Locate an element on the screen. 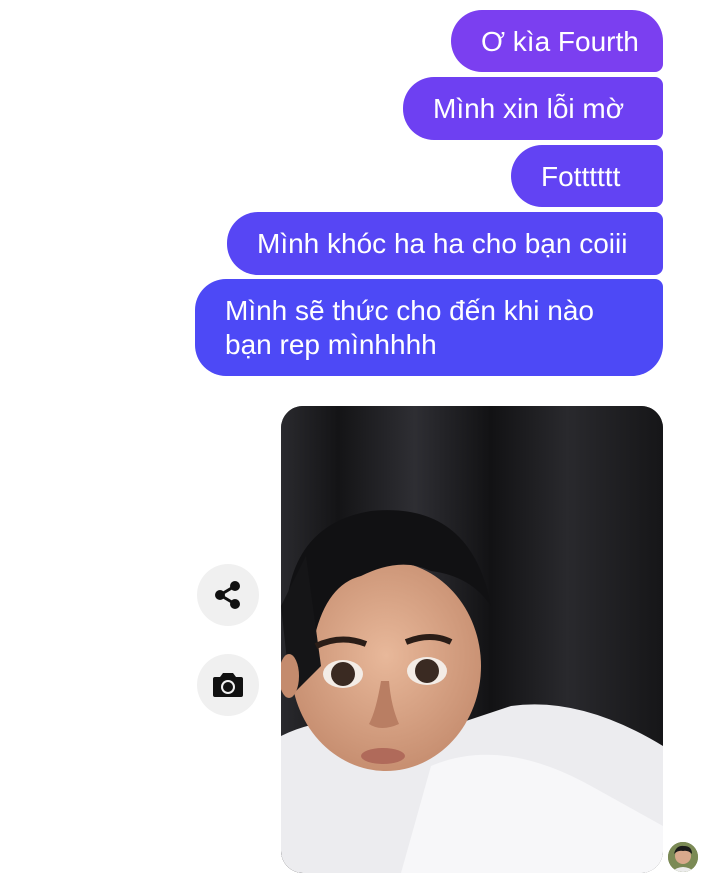 The image size is (706, 883). camera-button is located at coordinates (228, 685).